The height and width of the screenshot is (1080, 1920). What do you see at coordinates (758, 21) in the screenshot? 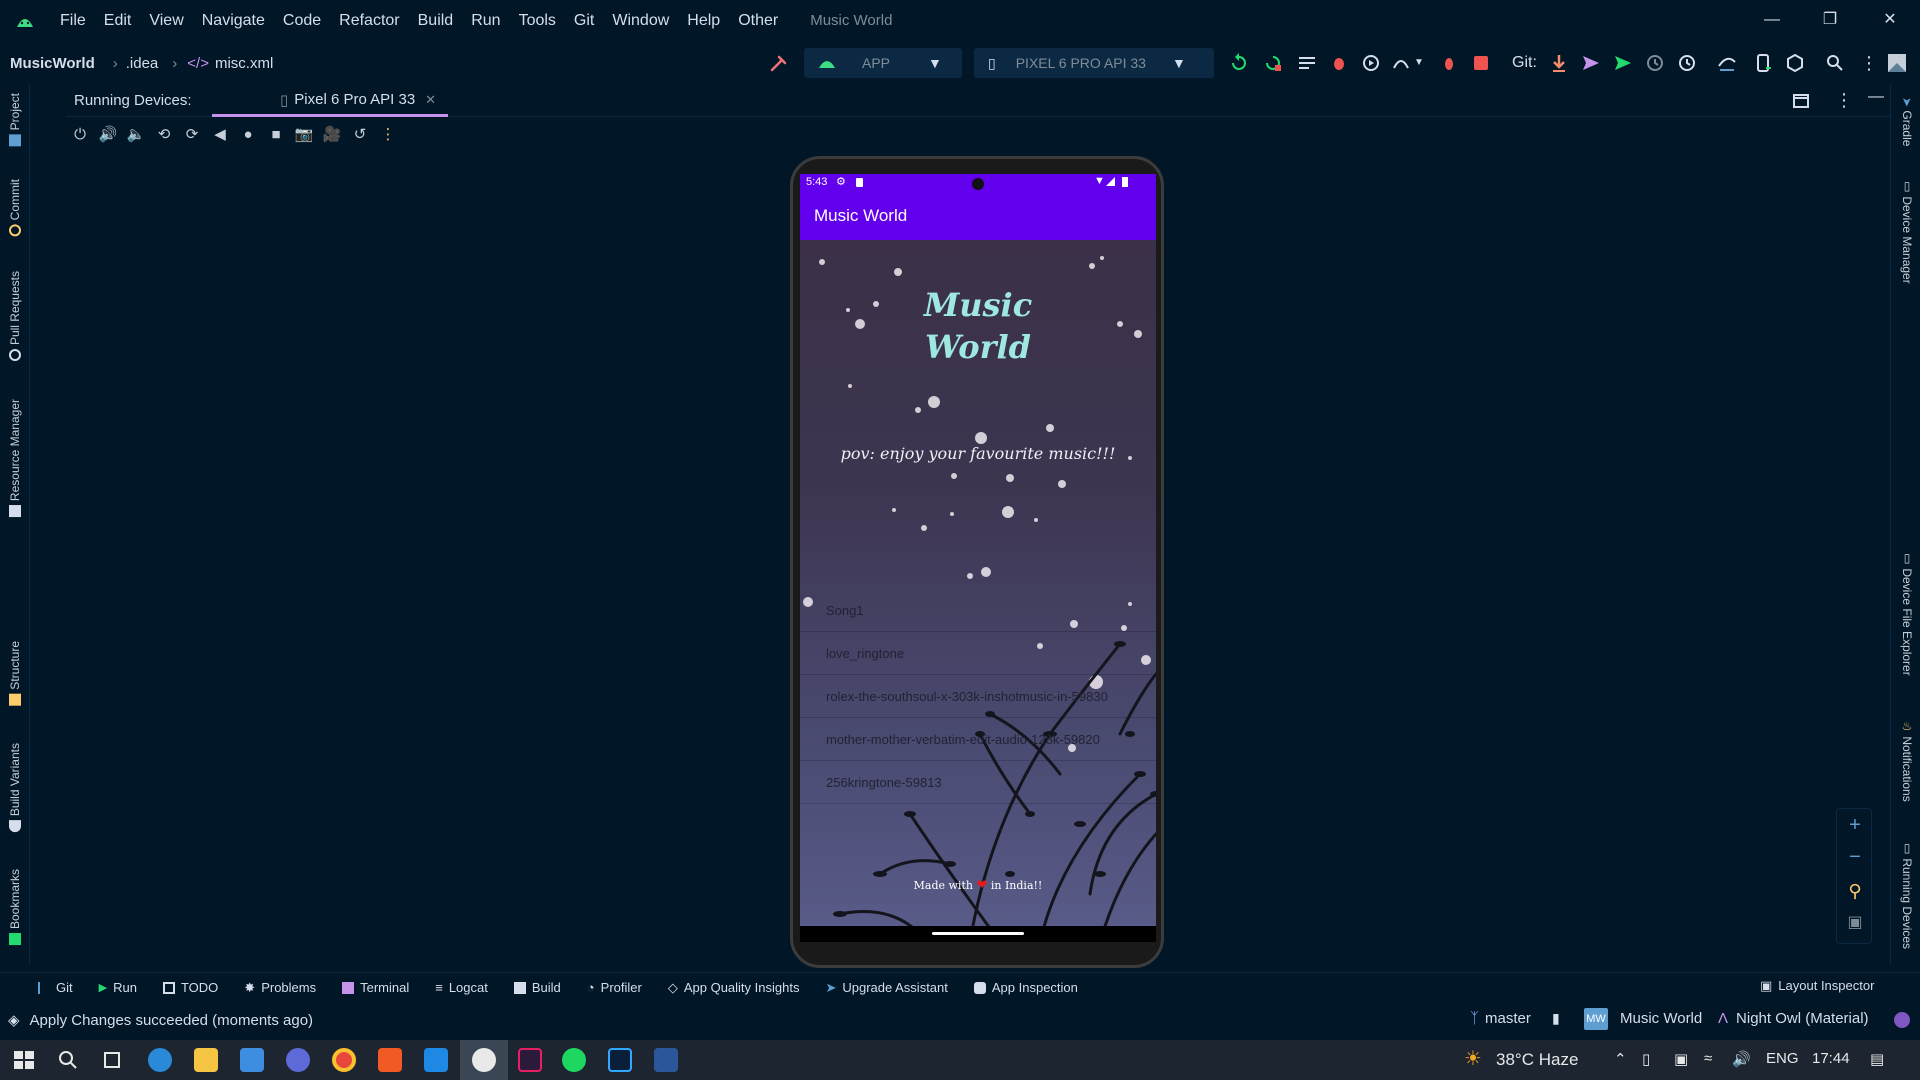
I see `menu-other: Other` at bounding box center [758, 21].